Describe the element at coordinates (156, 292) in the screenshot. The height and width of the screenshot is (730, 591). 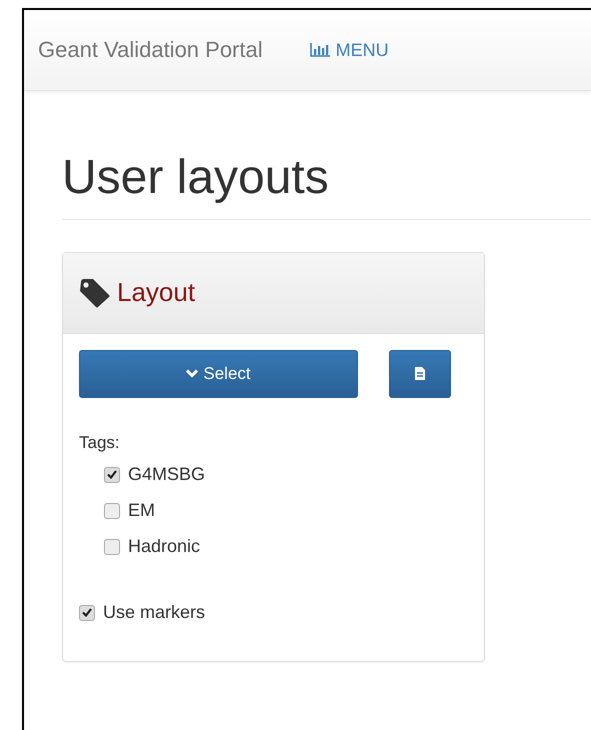
I see `panel-title: Layout` at that location.